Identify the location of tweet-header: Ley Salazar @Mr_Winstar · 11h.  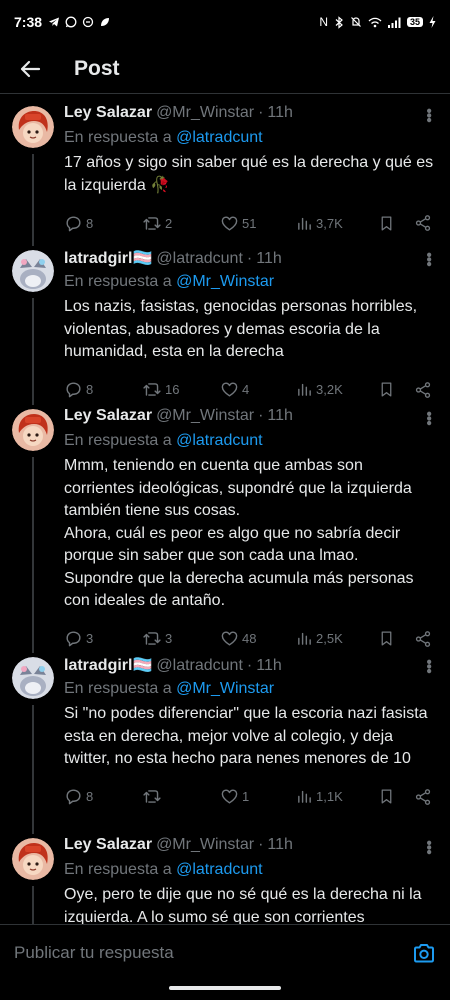
(250, 418).